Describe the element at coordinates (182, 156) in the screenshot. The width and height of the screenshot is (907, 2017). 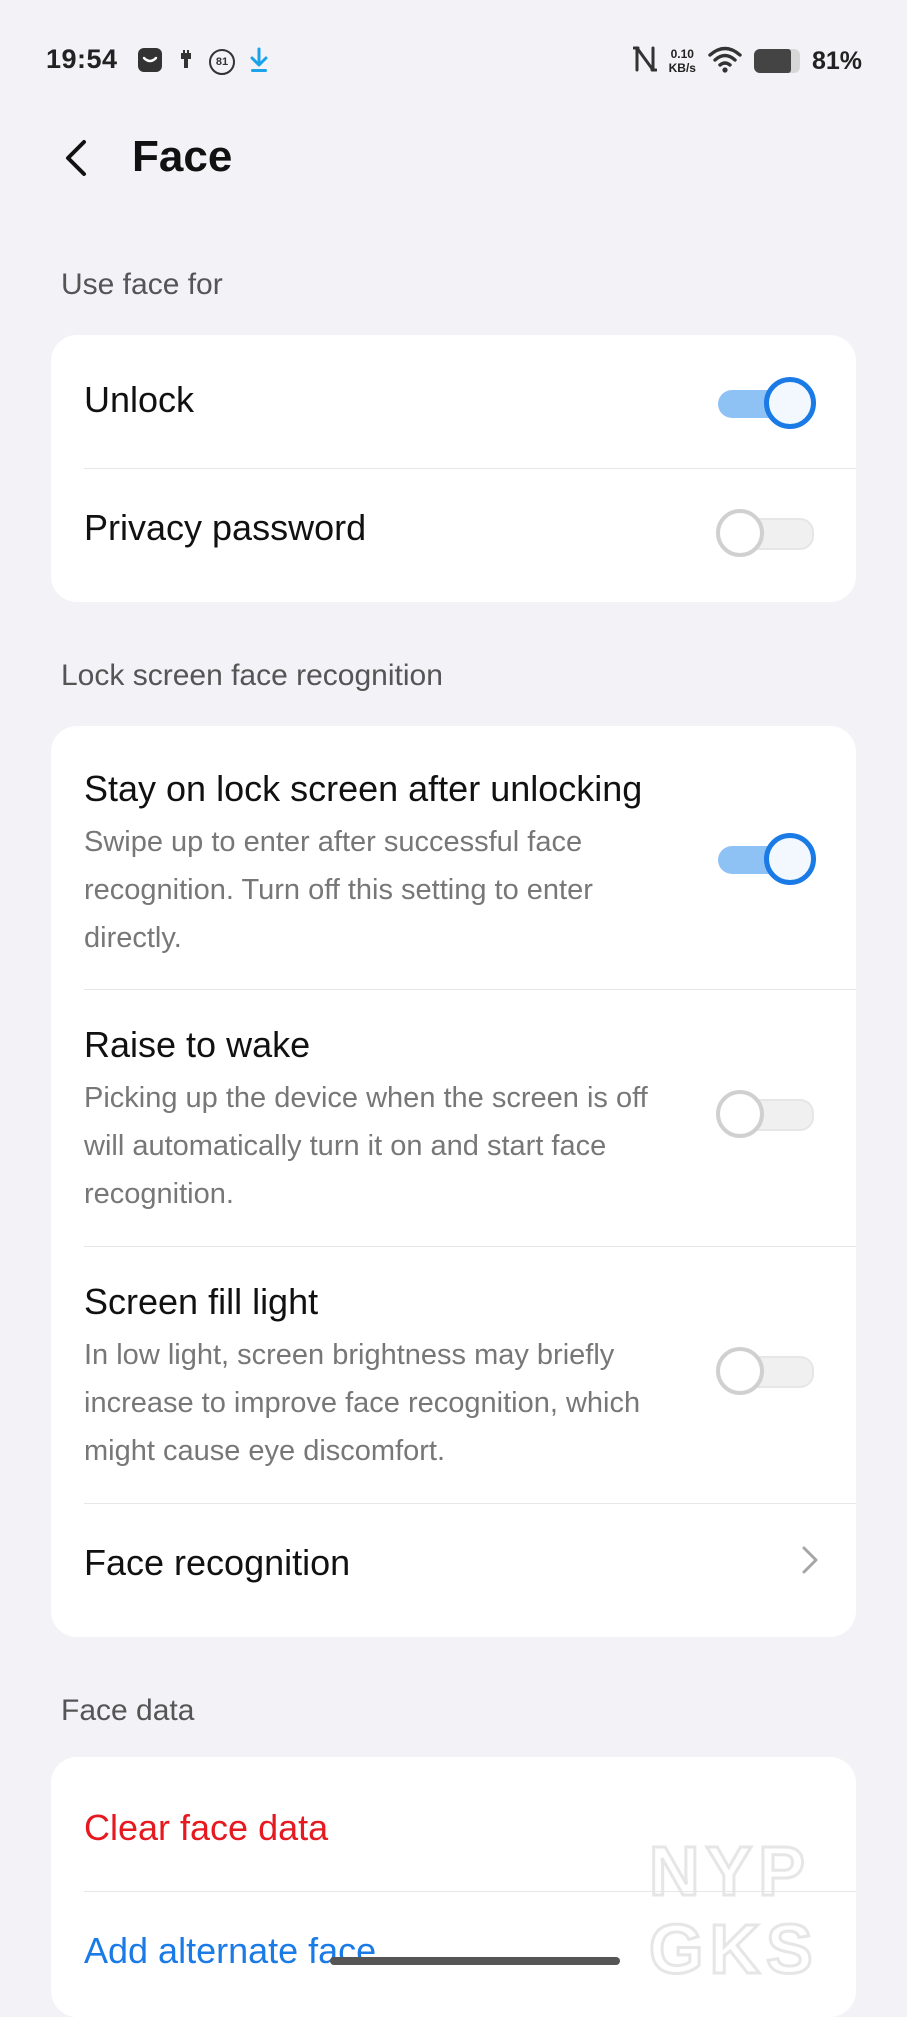
I see `page-title: Face` at that location.